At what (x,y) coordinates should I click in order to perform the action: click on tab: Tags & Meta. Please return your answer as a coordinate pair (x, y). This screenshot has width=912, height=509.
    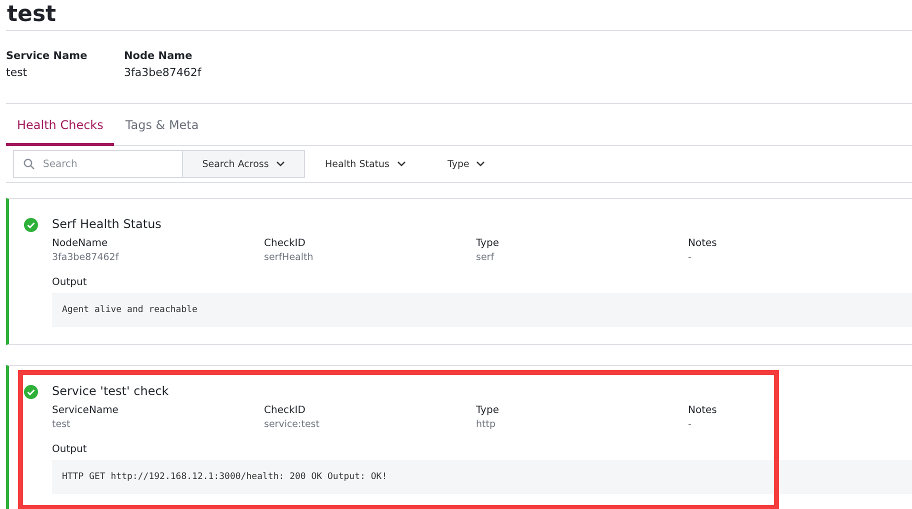
    Looking at the image, I should click on (162, 130).